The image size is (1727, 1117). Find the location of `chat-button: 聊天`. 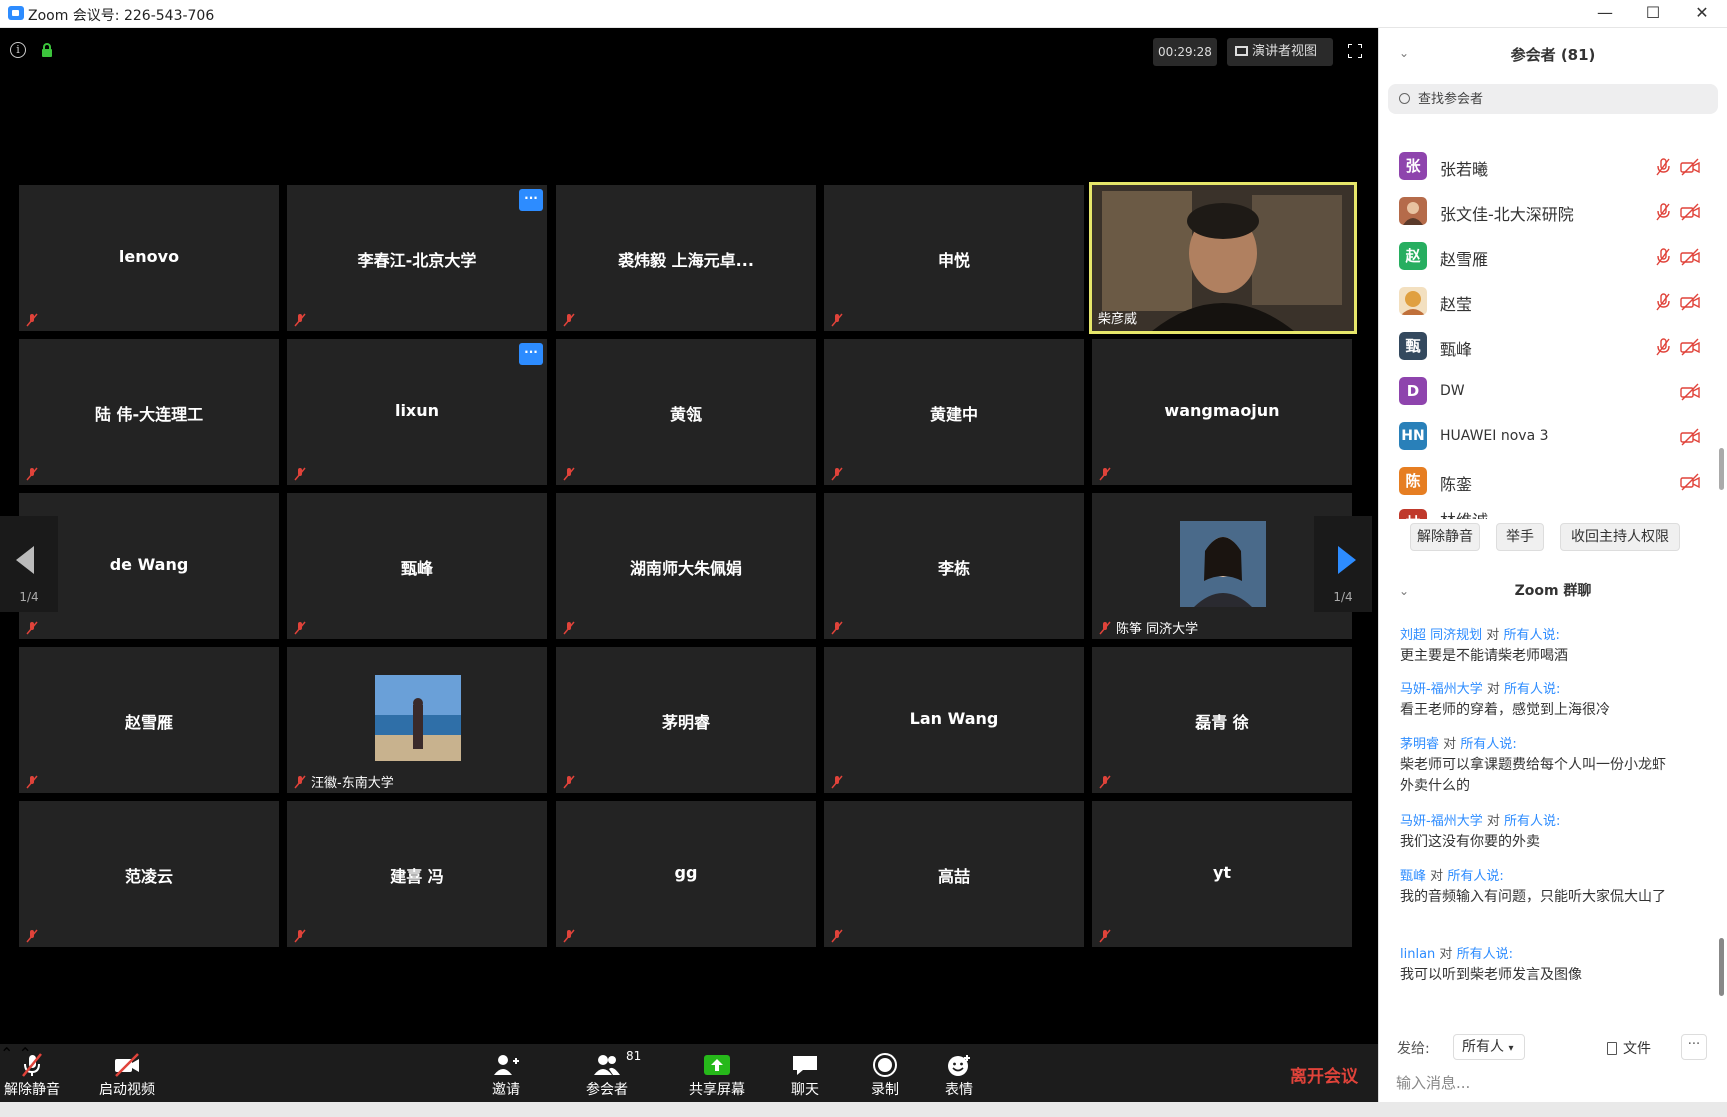

chat-button: 聊天 is located at coordinates (805, 1073).